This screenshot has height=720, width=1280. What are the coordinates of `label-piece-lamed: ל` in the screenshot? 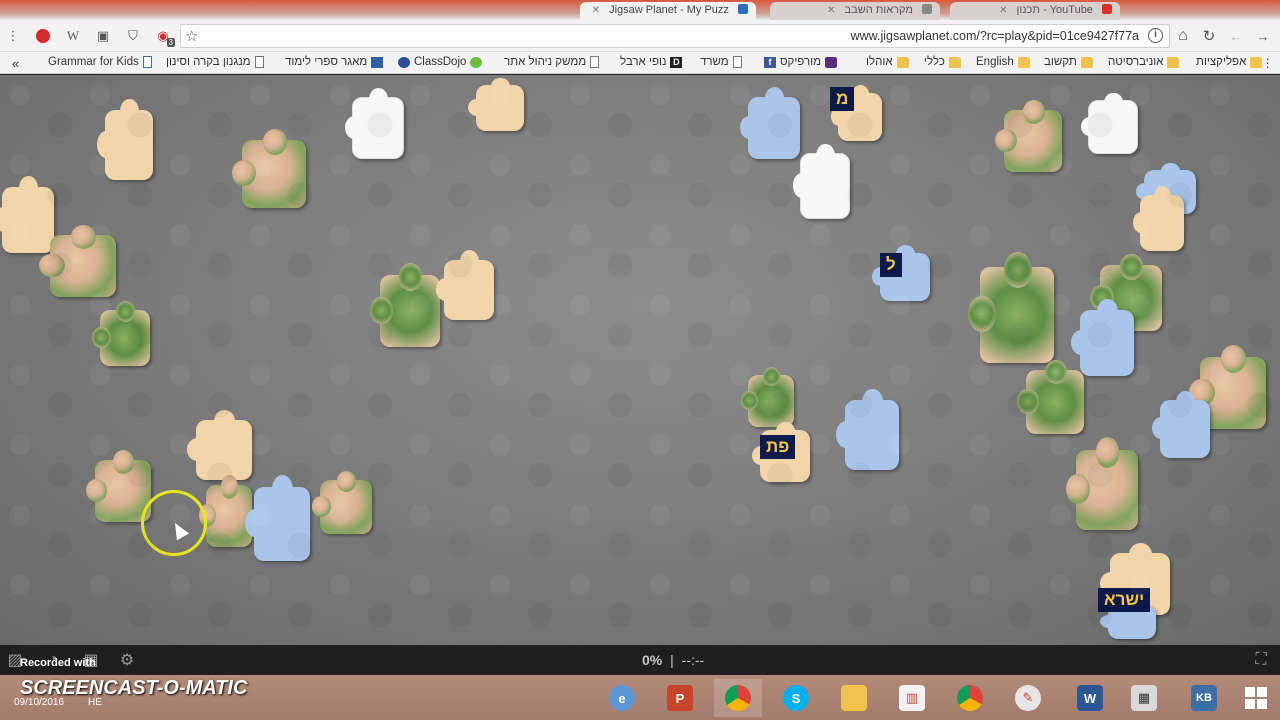 It's located at (891, 265).